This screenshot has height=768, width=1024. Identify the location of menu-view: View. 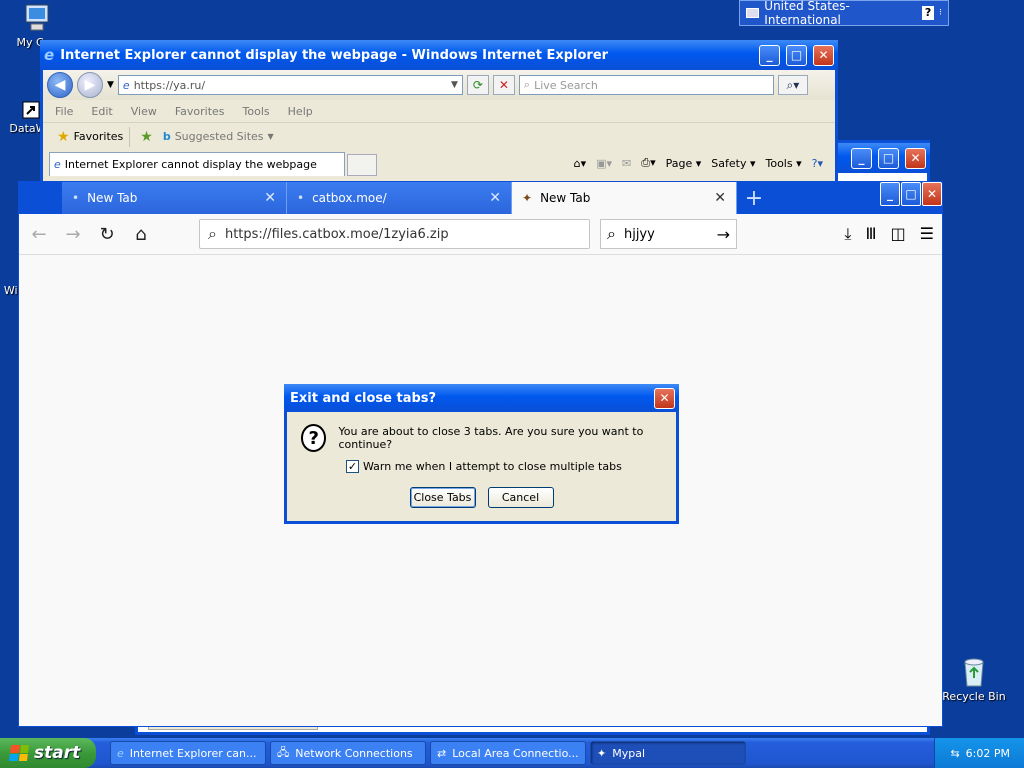
(144, 111).